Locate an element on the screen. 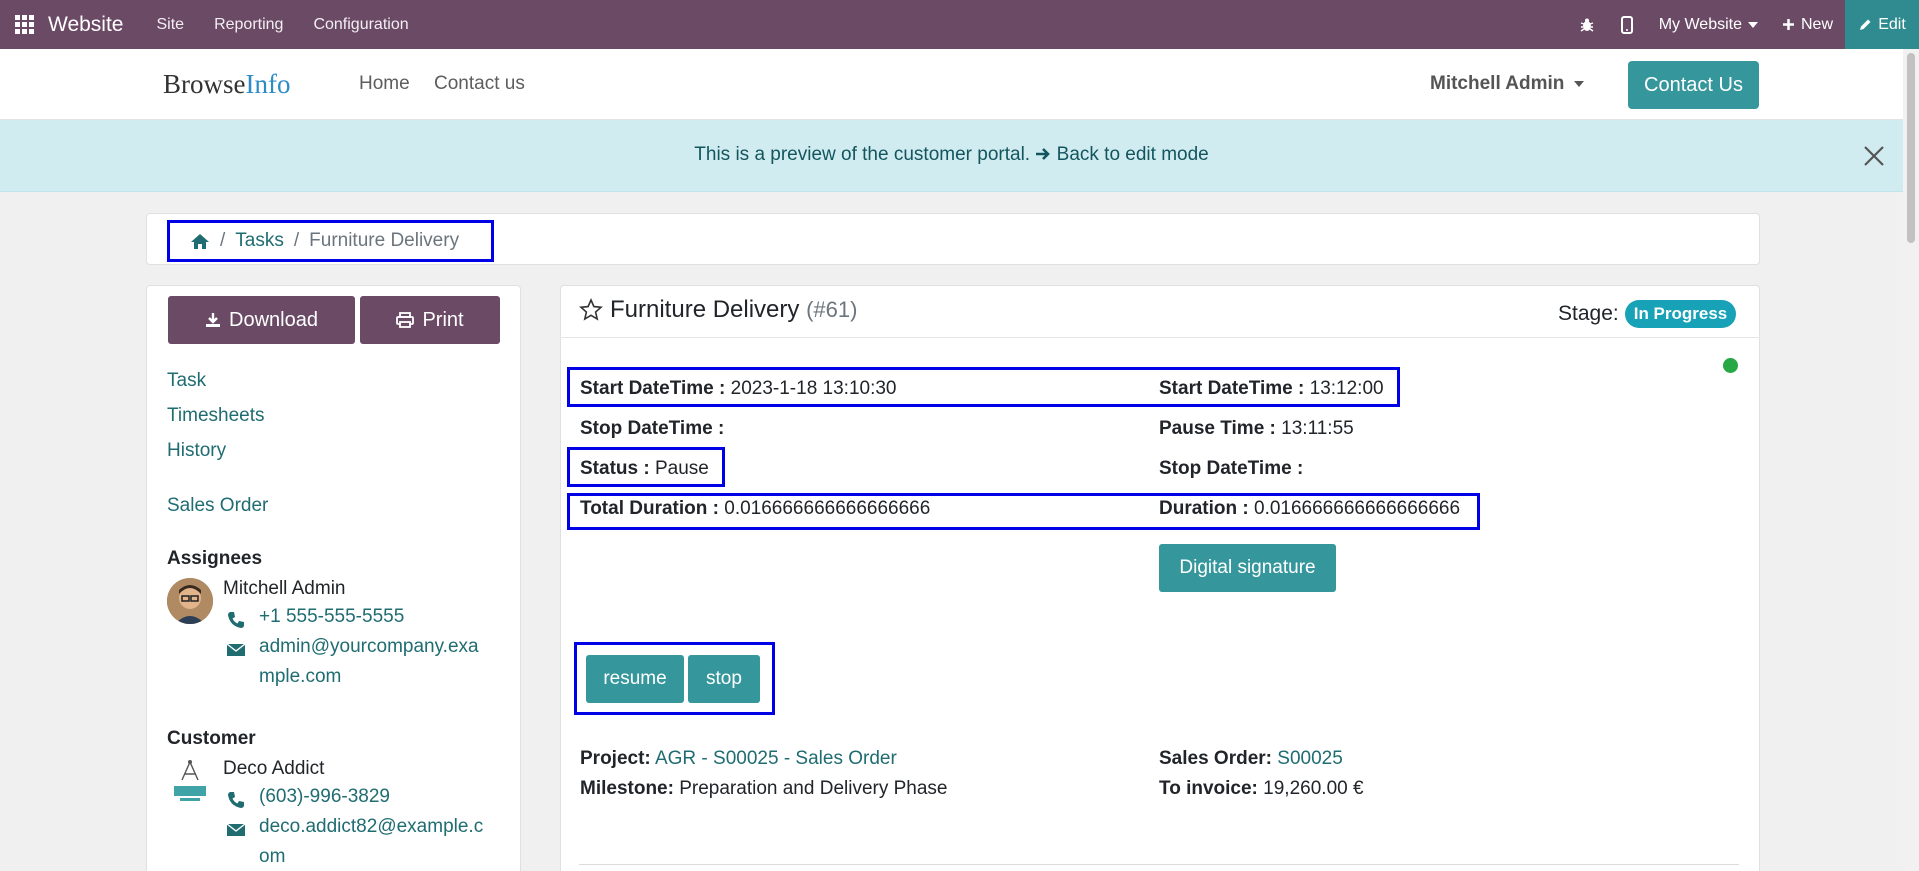 This screenshot has height=871, width=1919. edit-button: Edit is located at coordinates (1882, 24).